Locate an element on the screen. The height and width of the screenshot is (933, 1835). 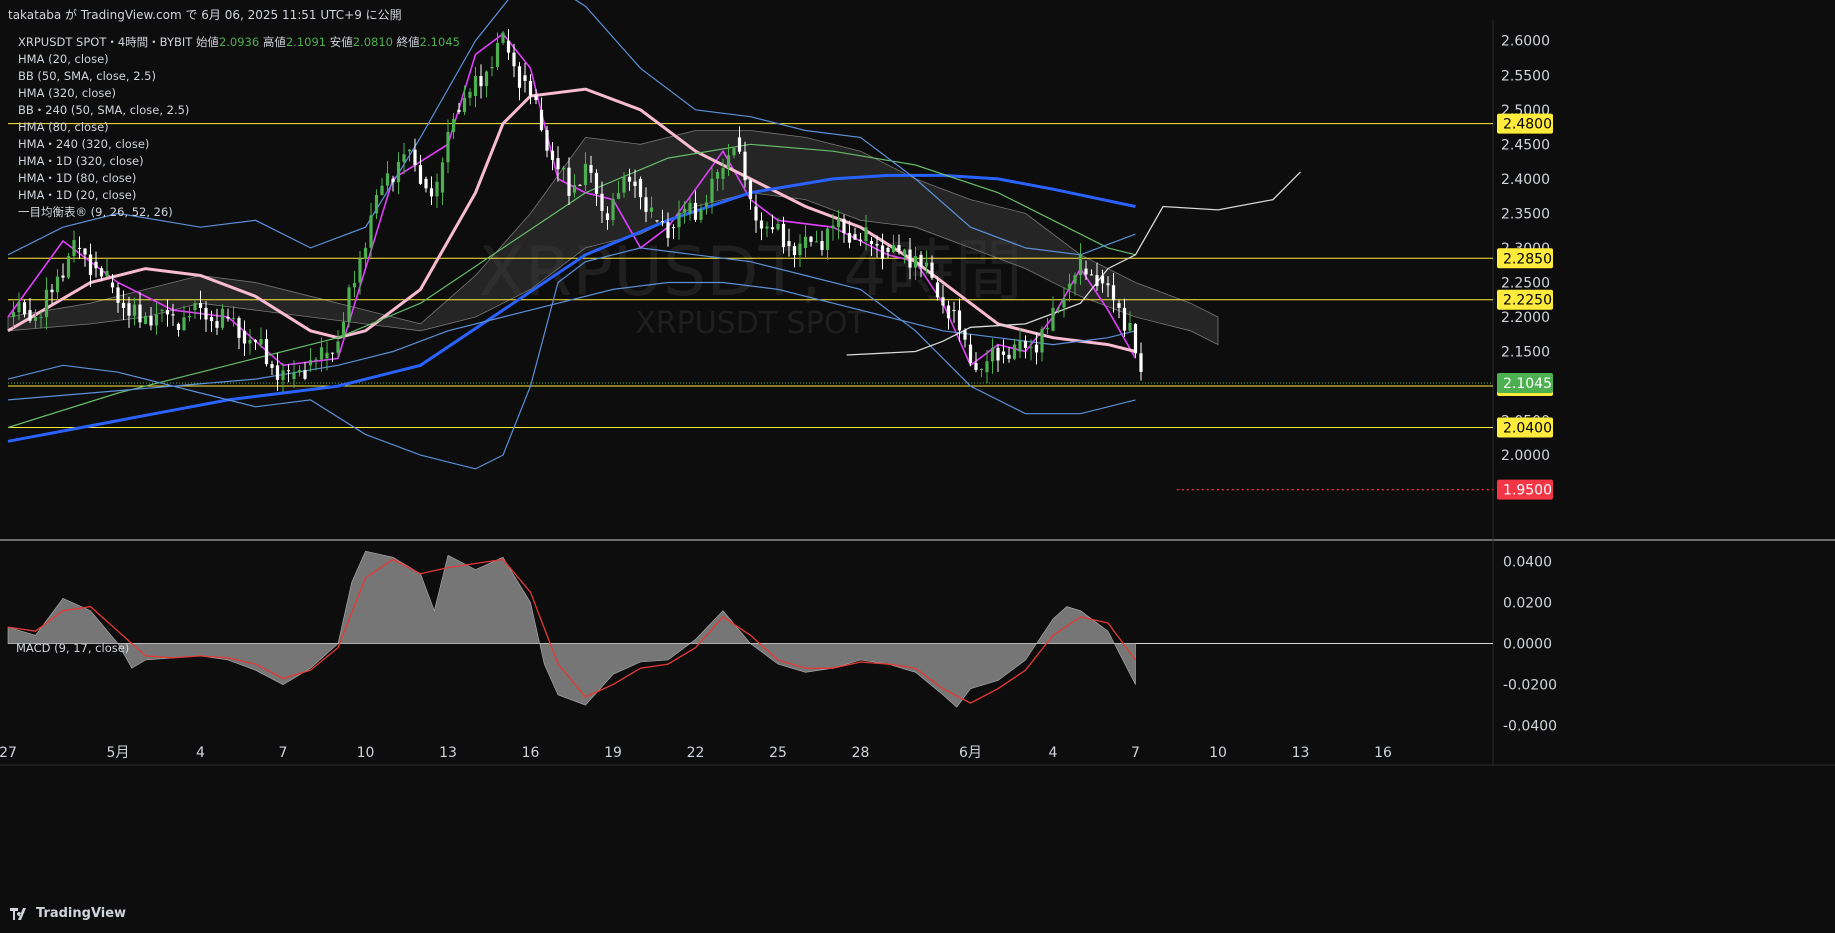
macd-label: MACD (9, 17, close) is located at coordinates (72, 648).